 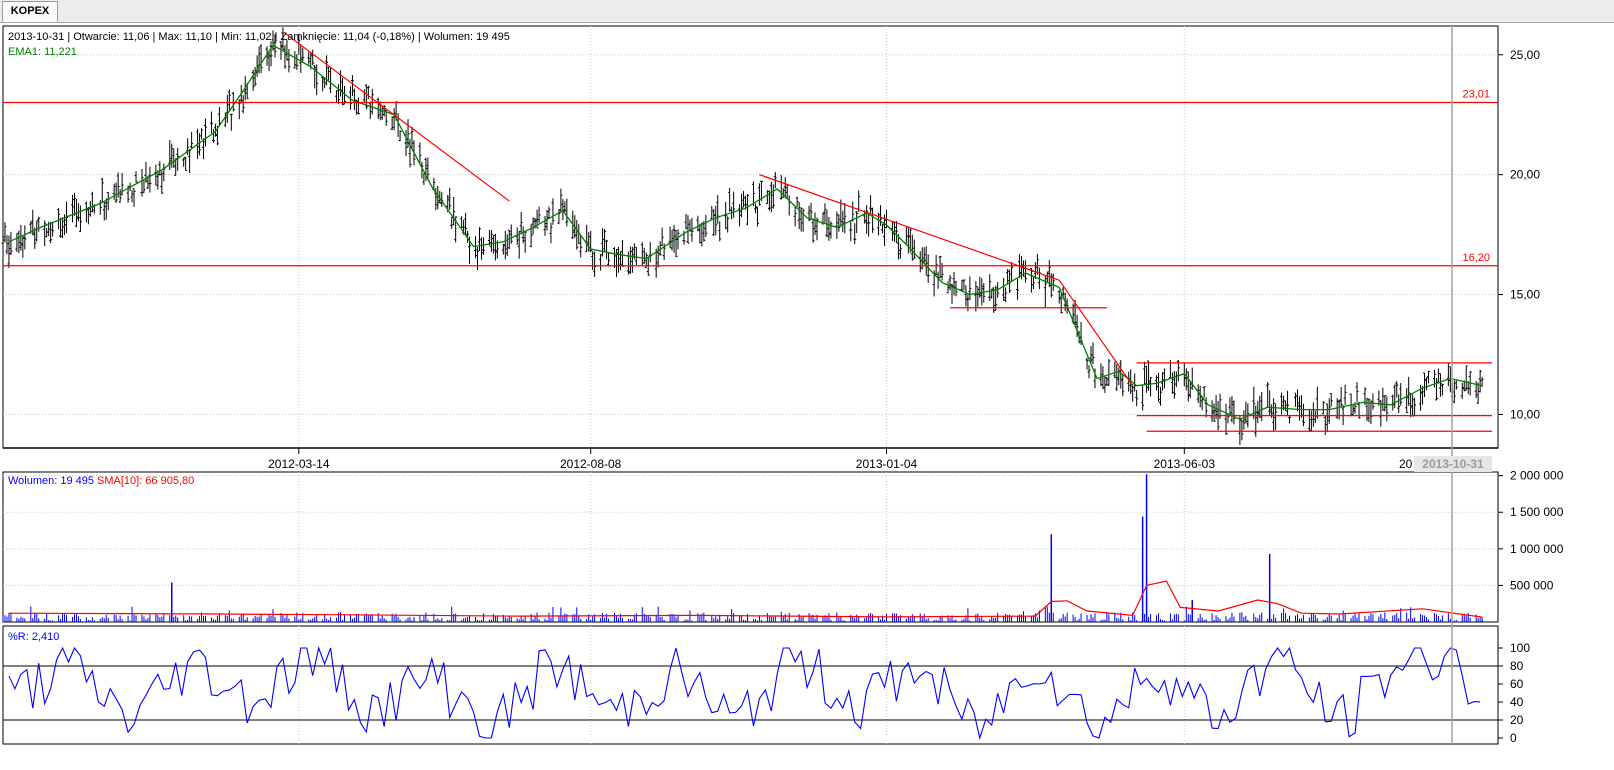 I want to click on volume-tick-label: 500 000, so click(x=1532, y=585).